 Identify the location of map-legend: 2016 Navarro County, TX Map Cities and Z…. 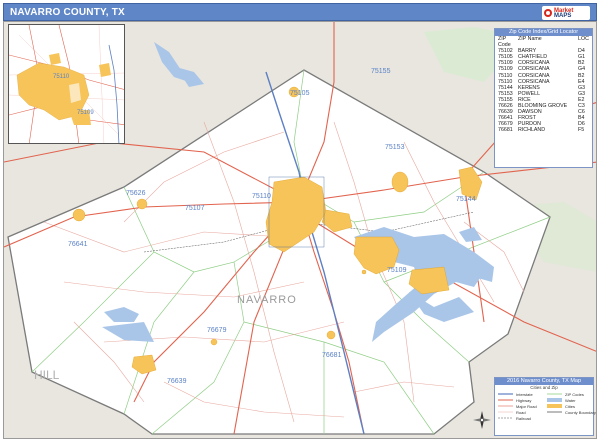
(545, 406).